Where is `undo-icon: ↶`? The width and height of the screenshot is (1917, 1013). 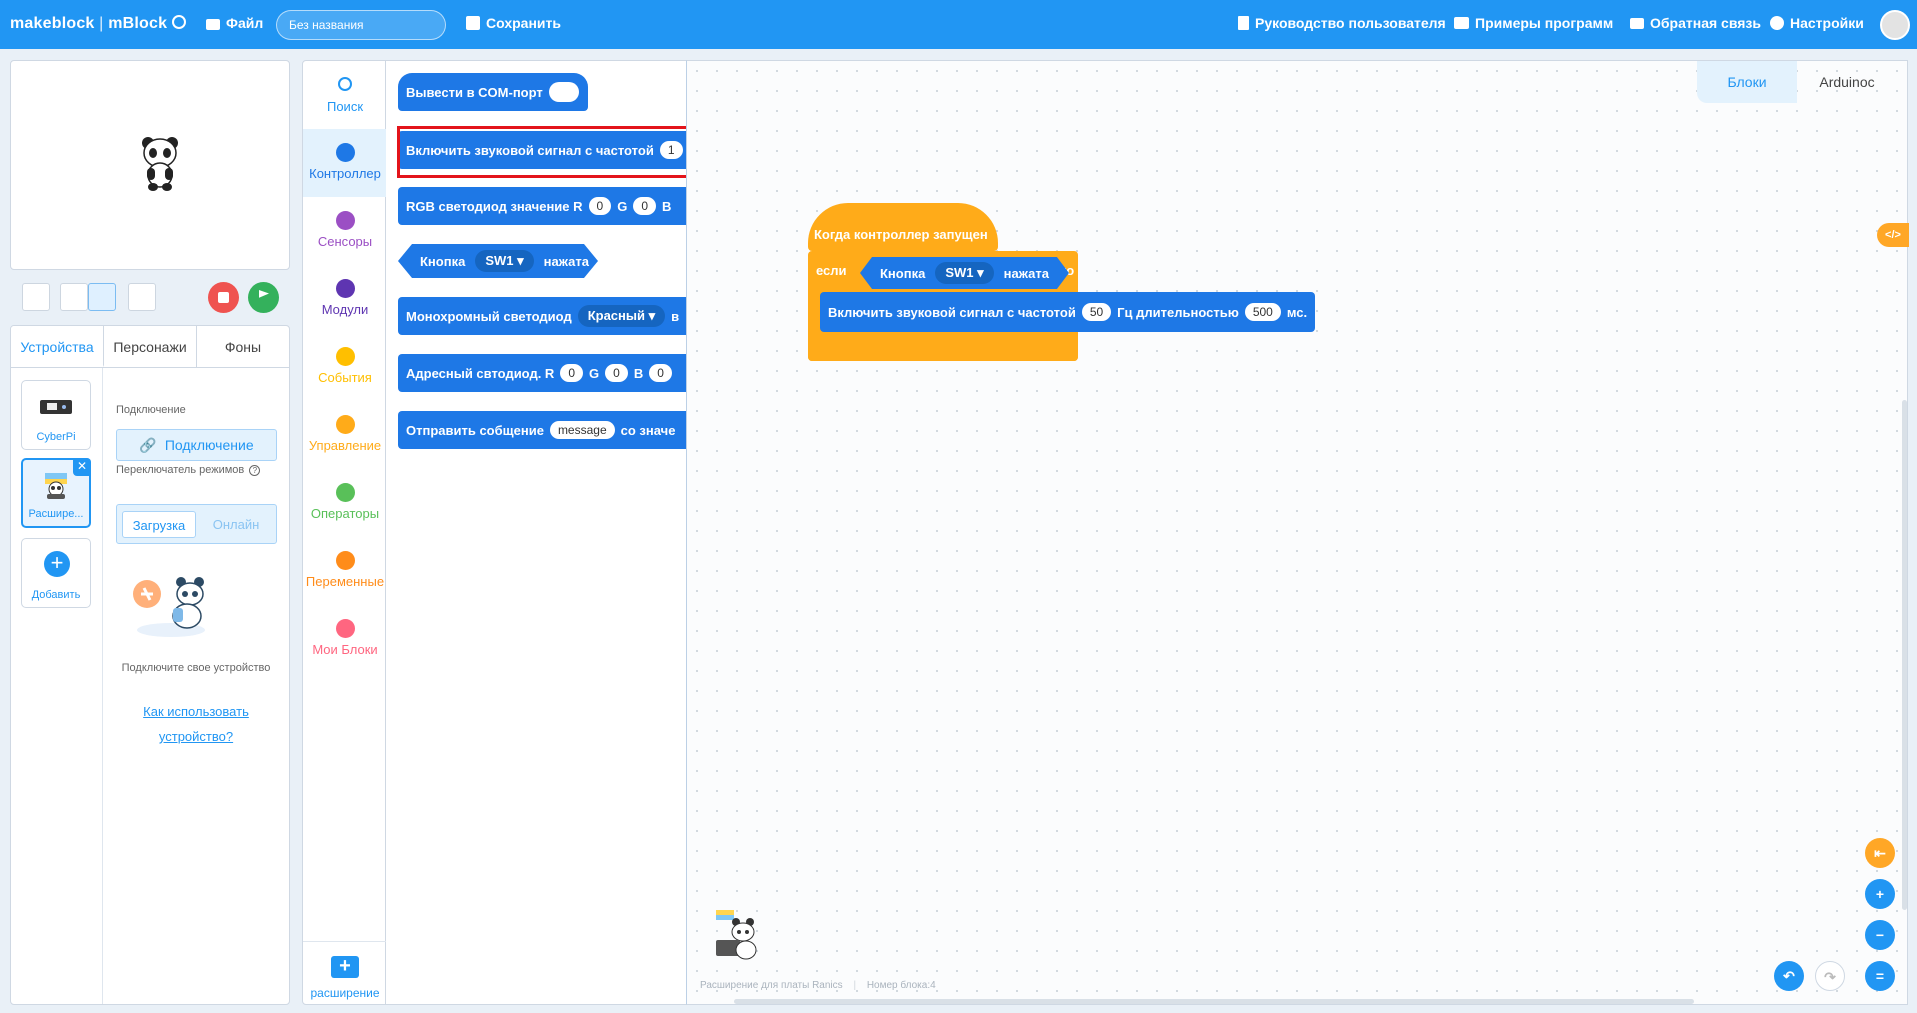 undo-icon: ↶ is located at coordinates (1789, 976).